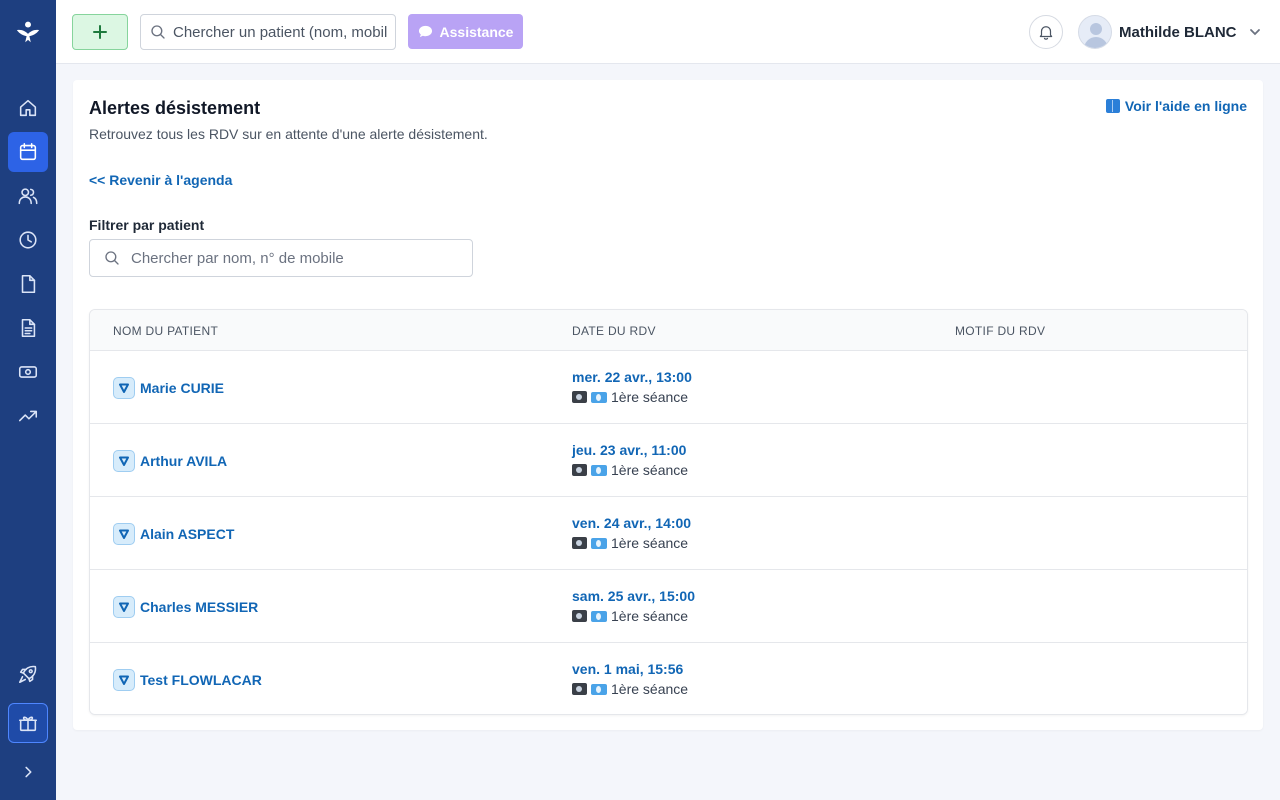  I want to click on patient-link: Test FLOWLACAR, so click(187, 680).